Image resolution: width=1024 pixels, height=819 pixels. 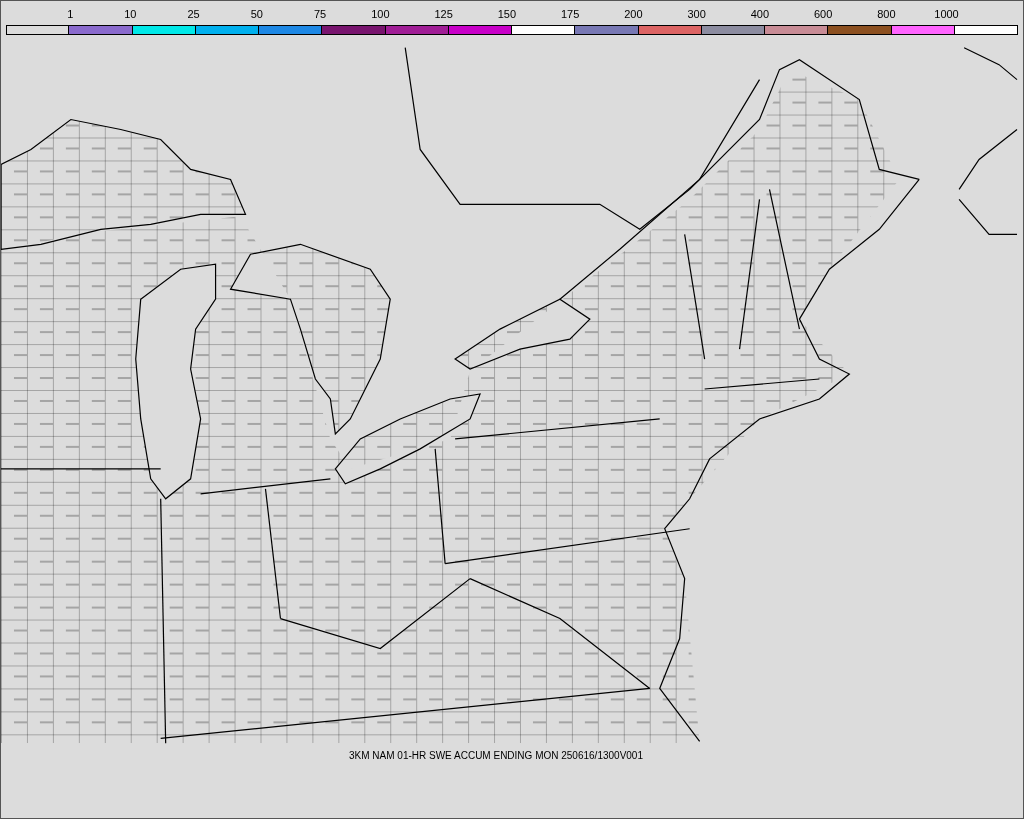 I want to click on legend-label: 800, so click(x=886, y=14).